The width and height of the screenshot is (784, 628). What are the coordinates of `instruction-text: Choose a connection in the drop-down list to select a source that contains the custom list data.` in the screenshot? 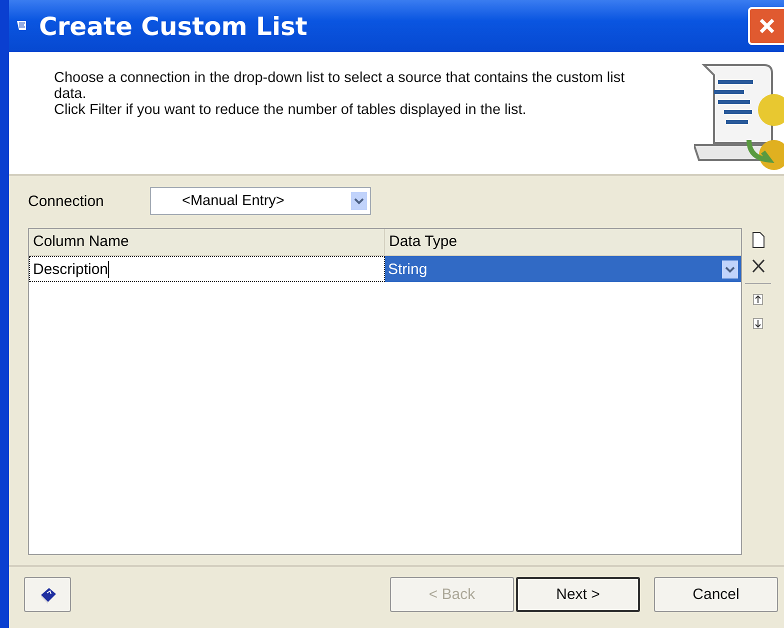 It's located at (340, 86).